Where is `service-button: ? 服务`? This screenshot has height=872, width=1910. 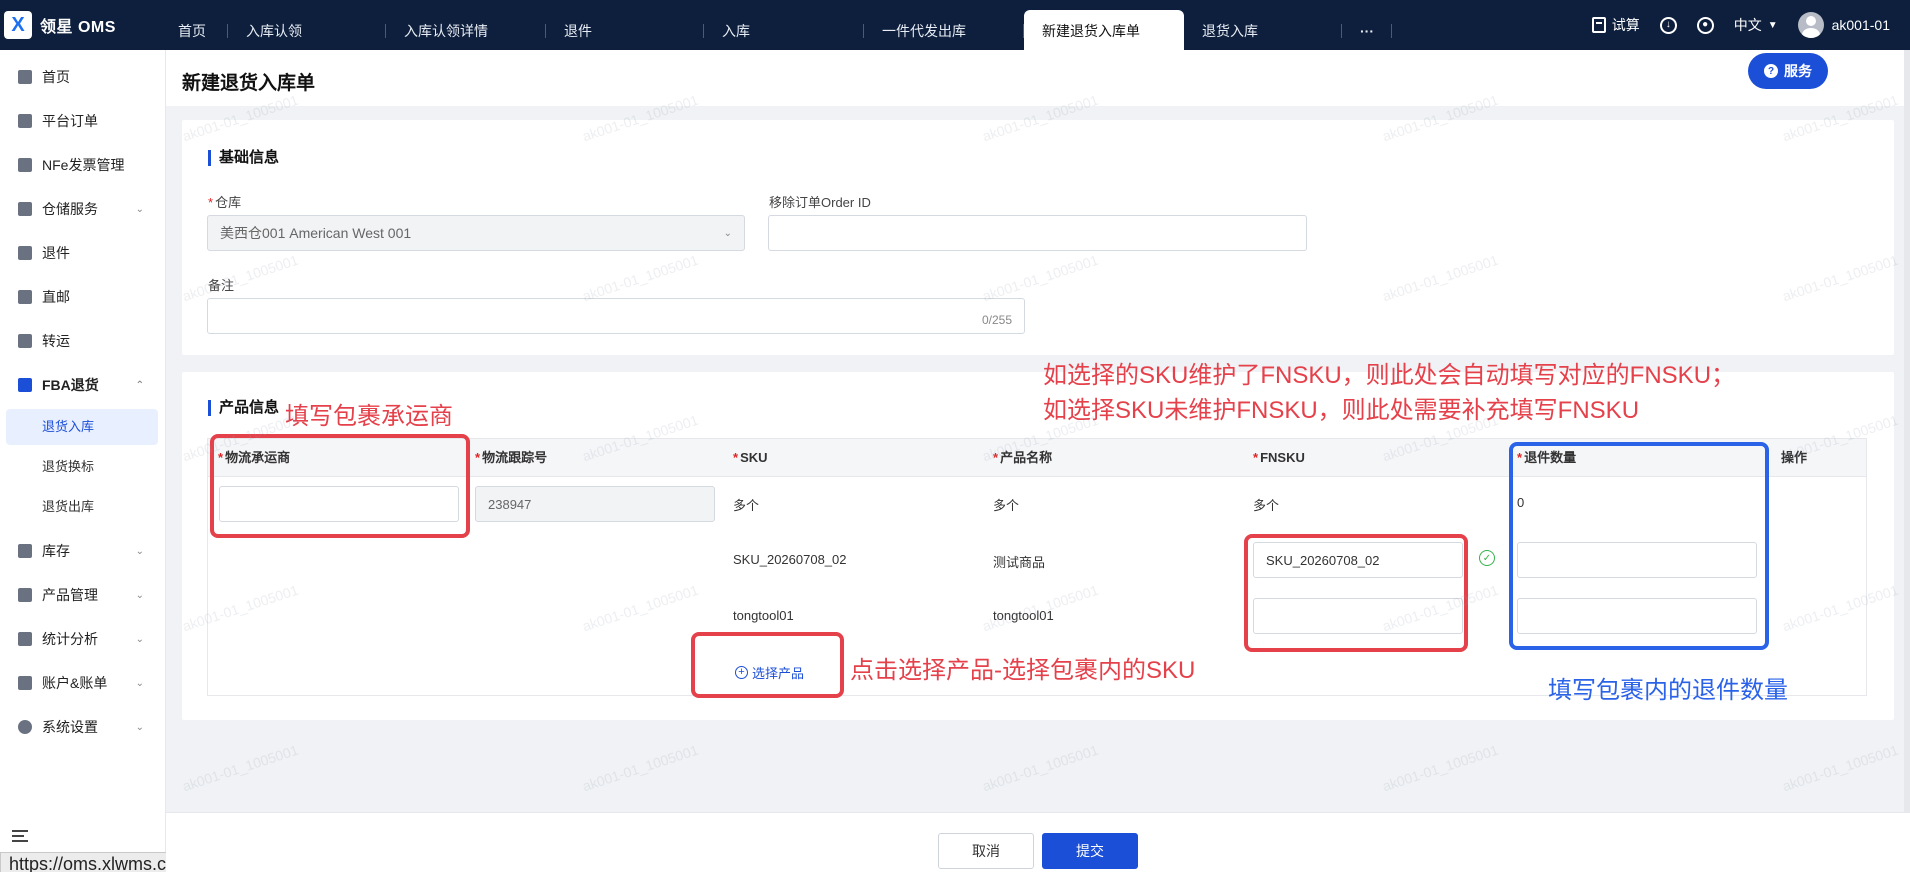
service-button: ? 服务 is located at coordinates (1788, 71).